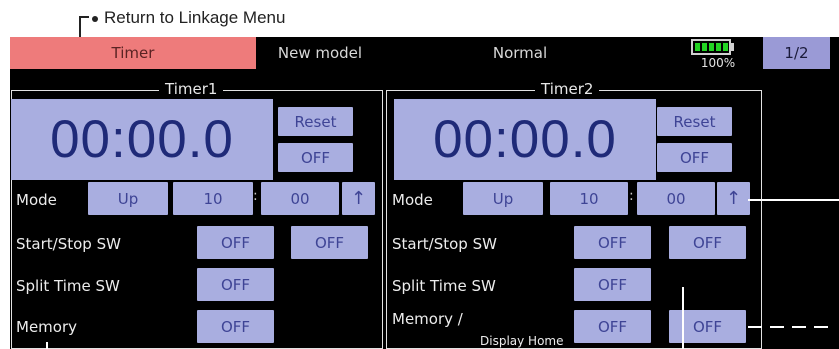 The width and height of the screenshot is (839, 349). What do you see at coordinates (95, 18) in the screenshot?
I see `bullet-icon` at bounding box center [95, 18].